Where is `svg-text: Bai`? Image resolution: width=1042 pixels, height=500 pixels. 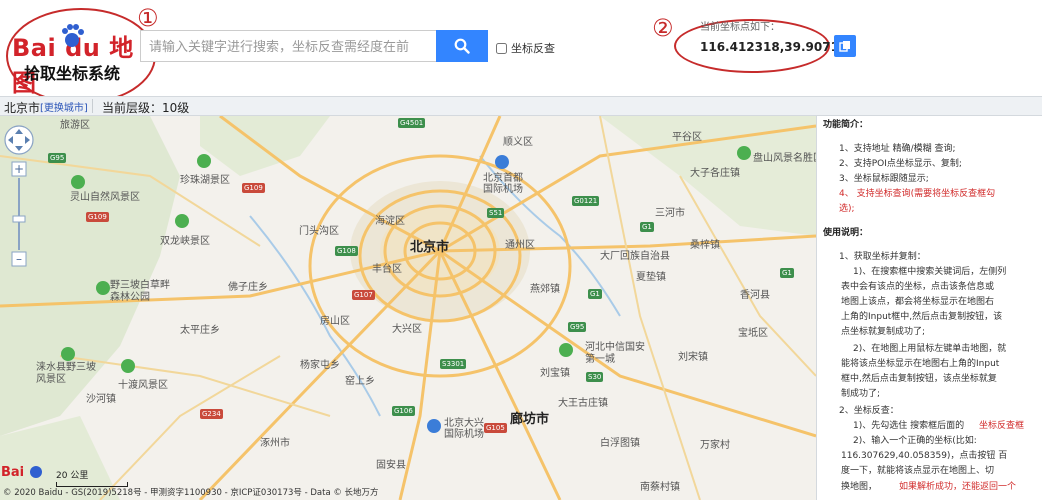 svg-text: Bai is located at coordinates (12, 472).